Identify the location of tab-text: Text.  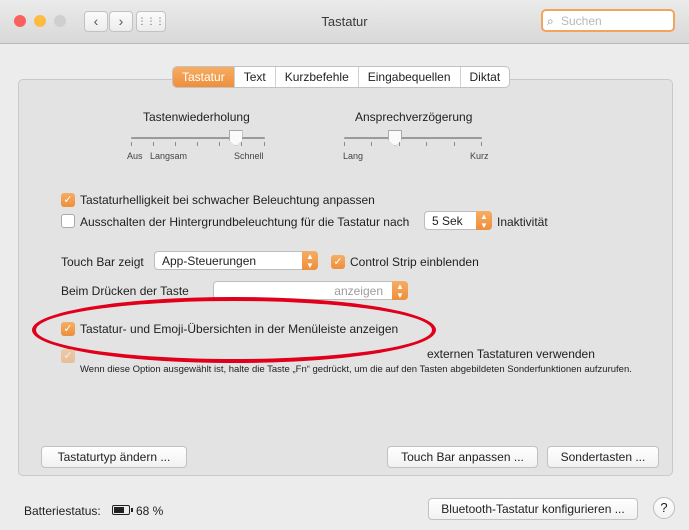
(255, 77).